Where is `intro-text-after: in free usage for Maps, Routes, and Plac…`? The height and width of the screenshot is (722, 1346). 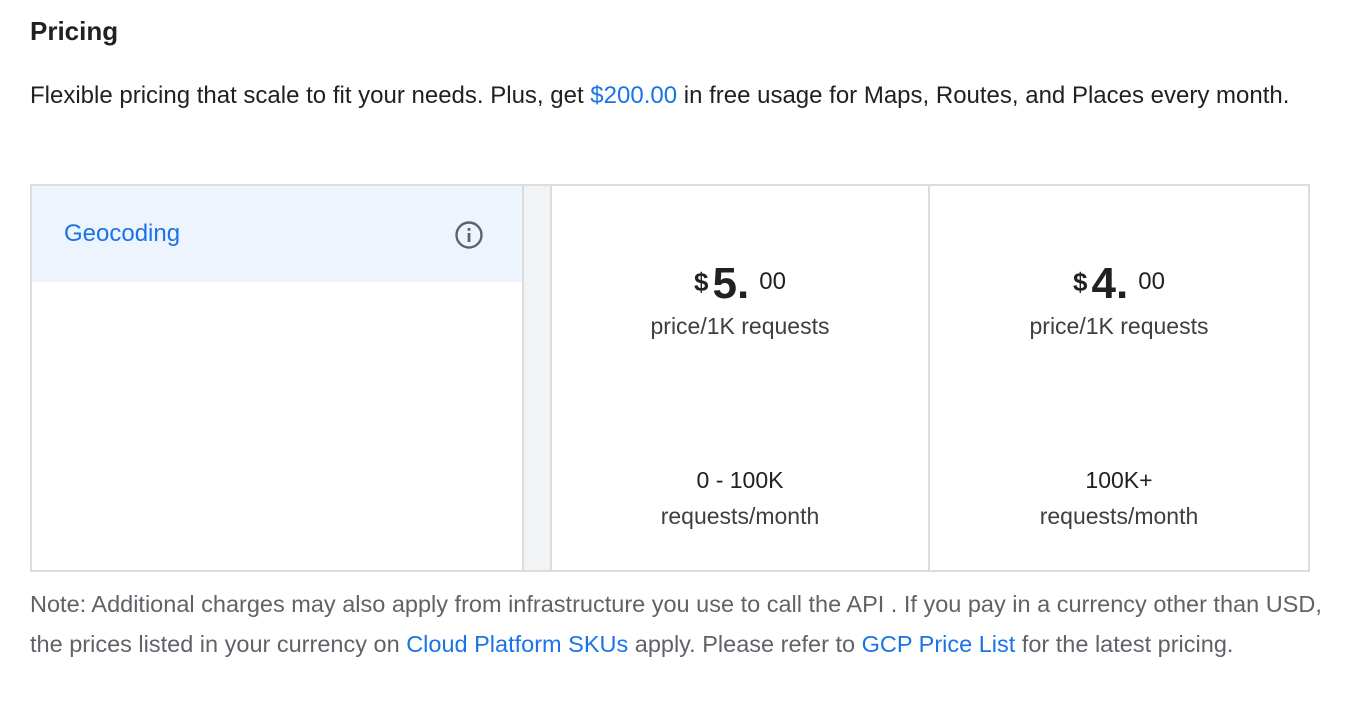
intro-text-after: in free usage for Maps, Routes, and Plac… is located at coordinates (983, 95).